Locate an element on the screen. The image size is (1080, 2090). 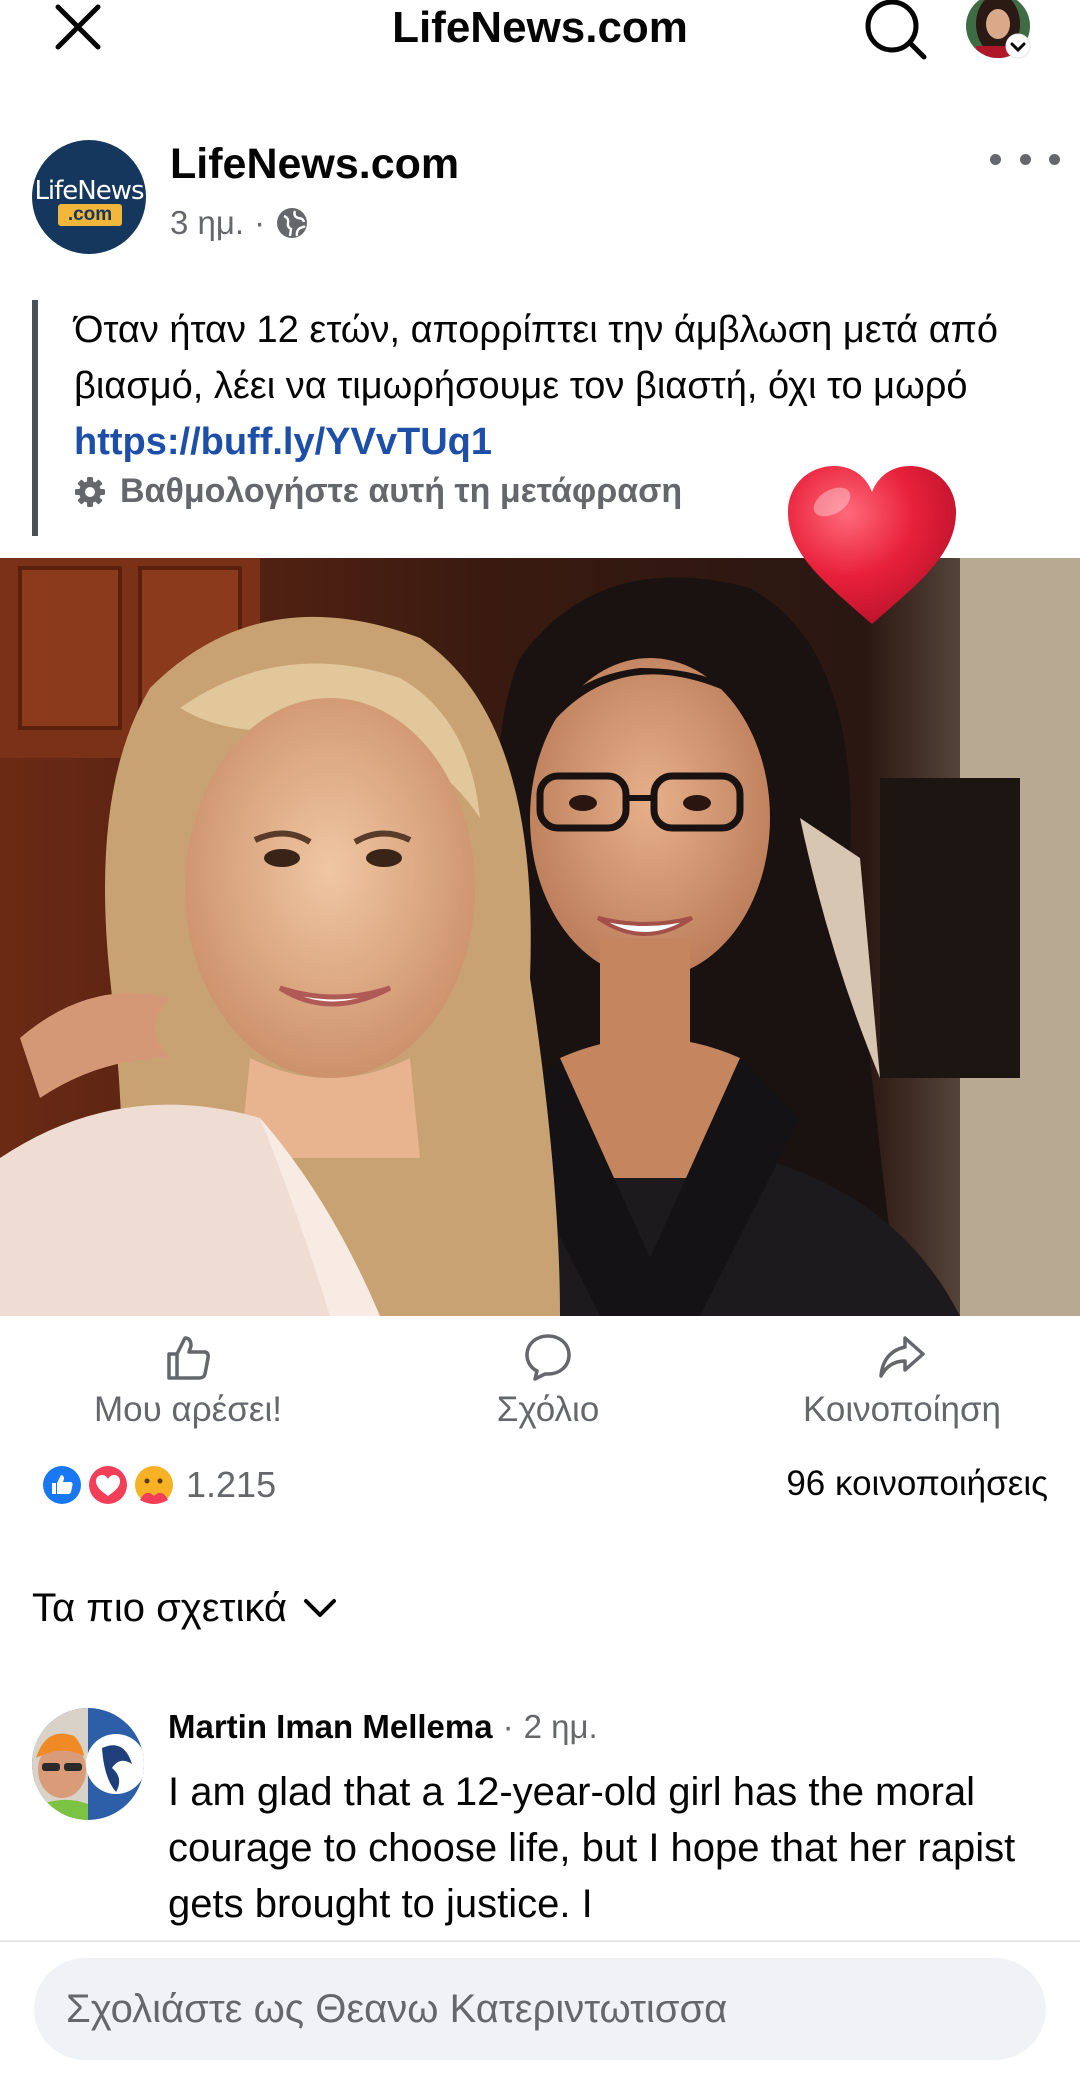
heart-icon is located at coordinates (872, 545).